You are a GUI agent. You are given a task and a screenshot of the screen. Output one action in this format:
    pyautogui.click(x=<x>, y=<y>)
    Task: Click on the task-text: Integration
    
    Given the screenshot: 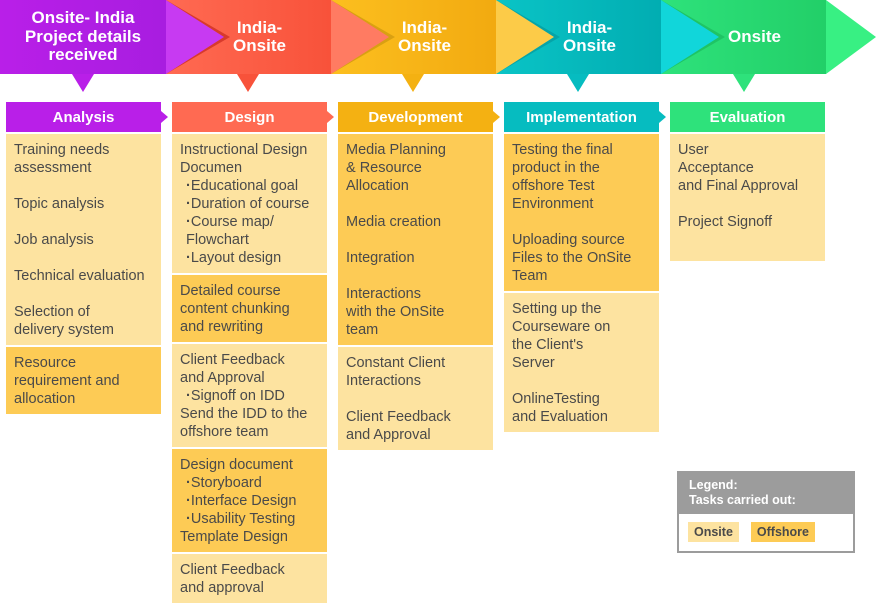 What is the action you would take?
    pyautogui.click(x=380, y=258)
    